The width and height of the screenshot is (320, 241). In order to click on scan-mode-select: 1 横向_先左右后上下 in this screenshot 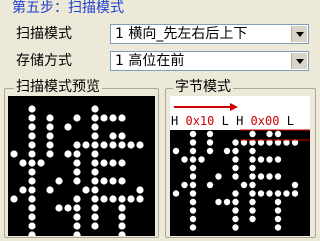, I will do `click(209, 34)`.